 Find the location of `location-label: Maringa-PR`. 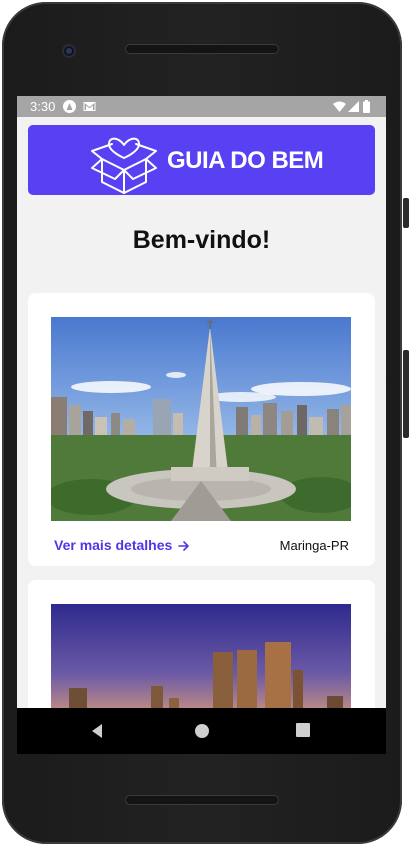

location-label: Maringa-PR is located at coordinates (314, 545).